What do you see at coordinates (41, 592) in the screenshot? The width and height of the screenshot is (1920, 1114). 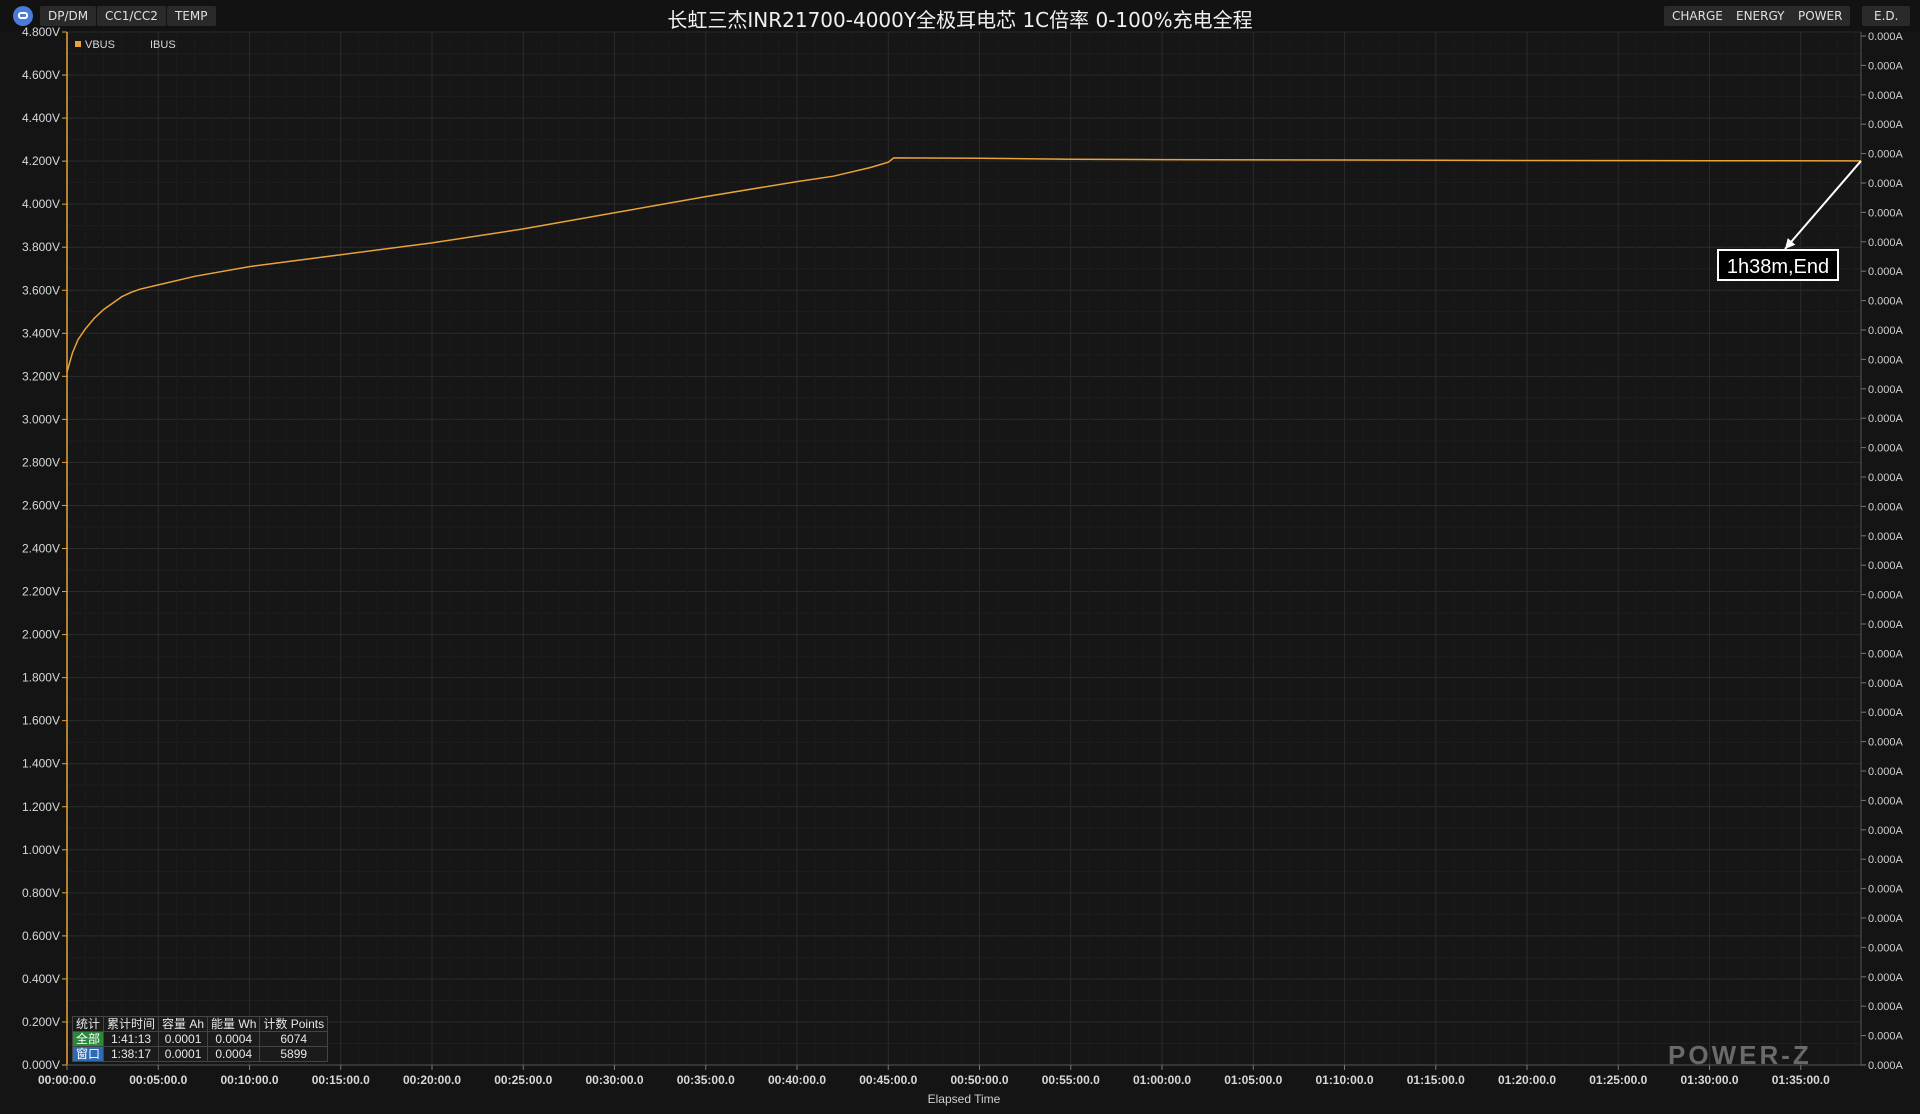 I see `y-tick-label: 2.200V` at bounding box center [41, 592].